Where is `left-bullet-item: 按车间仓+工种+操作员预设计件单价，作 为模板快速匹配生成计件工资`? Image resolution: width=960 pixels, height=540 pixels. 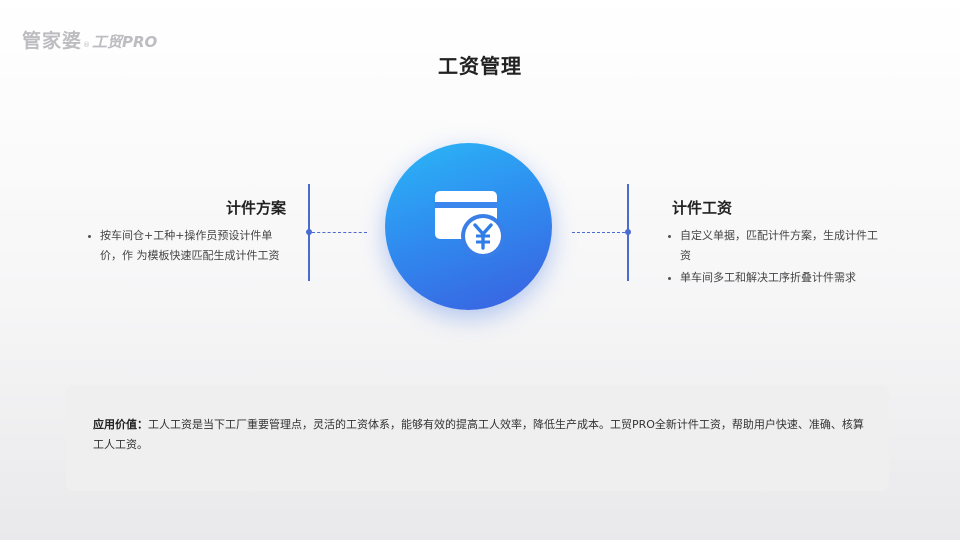 left-bullet-item: 按车间仓+工种+操作员预设计件单价，作 为模板快速匹配生成计件工资 is located at coordinates (189, 246).